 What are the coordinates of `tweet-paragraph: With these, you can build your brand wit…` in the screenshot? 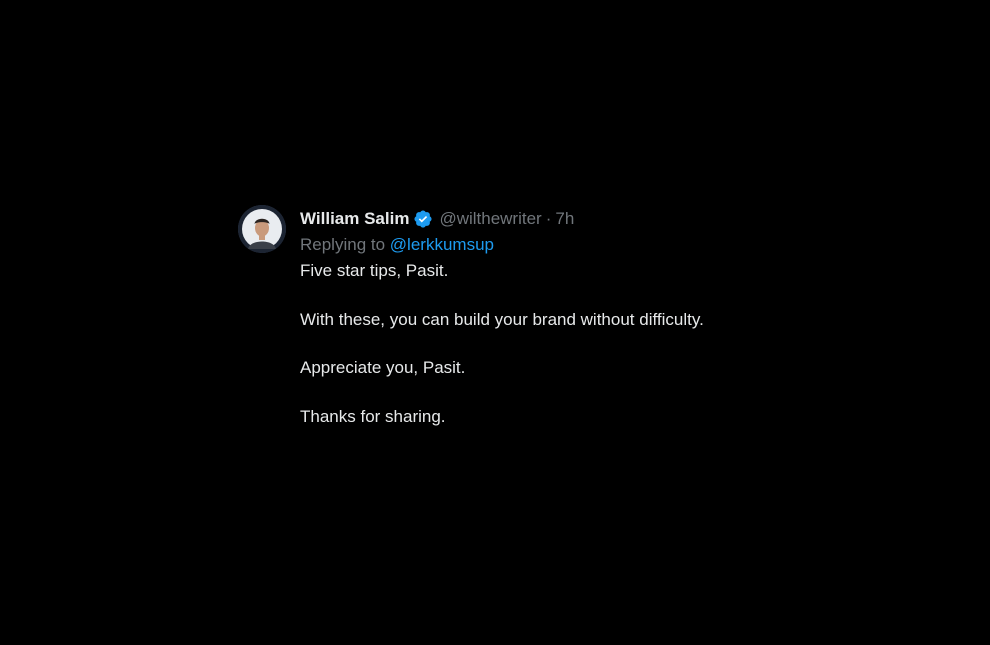 It's located at (502, 319).